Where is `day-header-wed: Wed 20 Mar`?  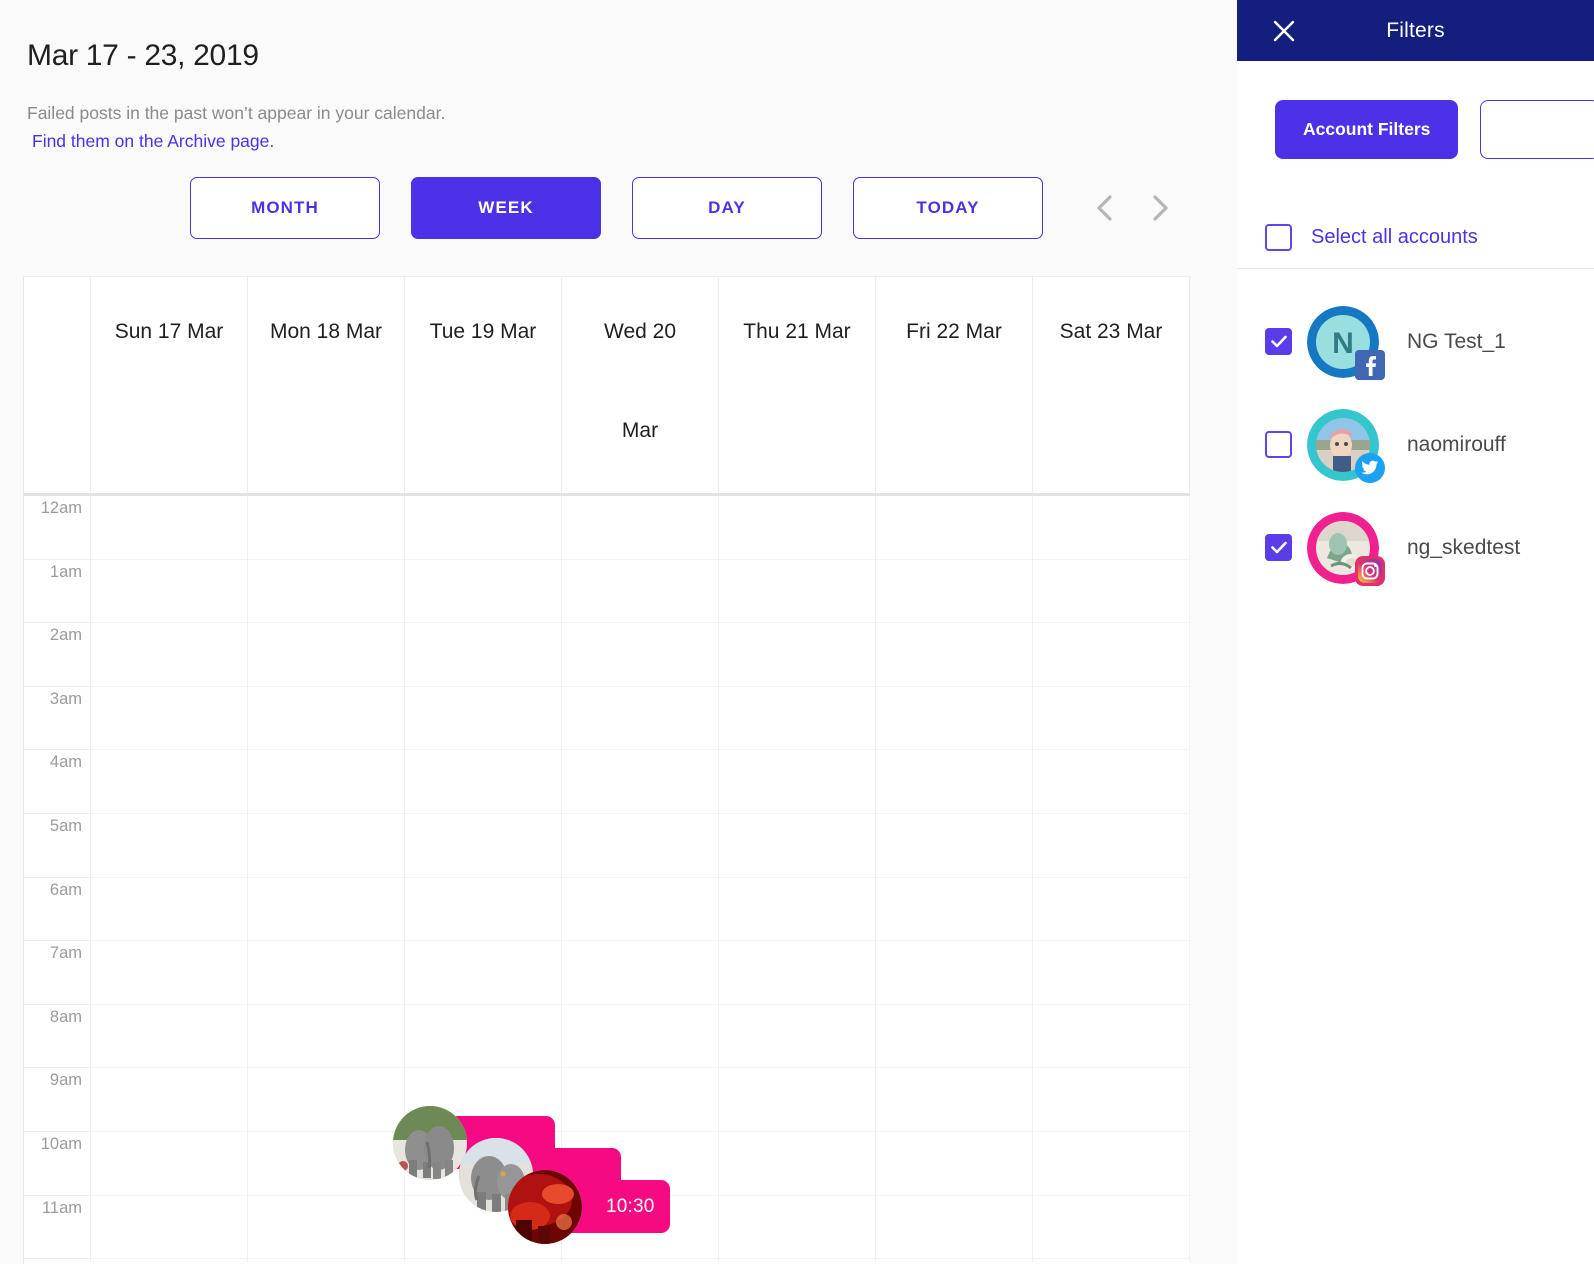 day-header-wed: Wed 20 Mar is located at coordinates (640, 385).